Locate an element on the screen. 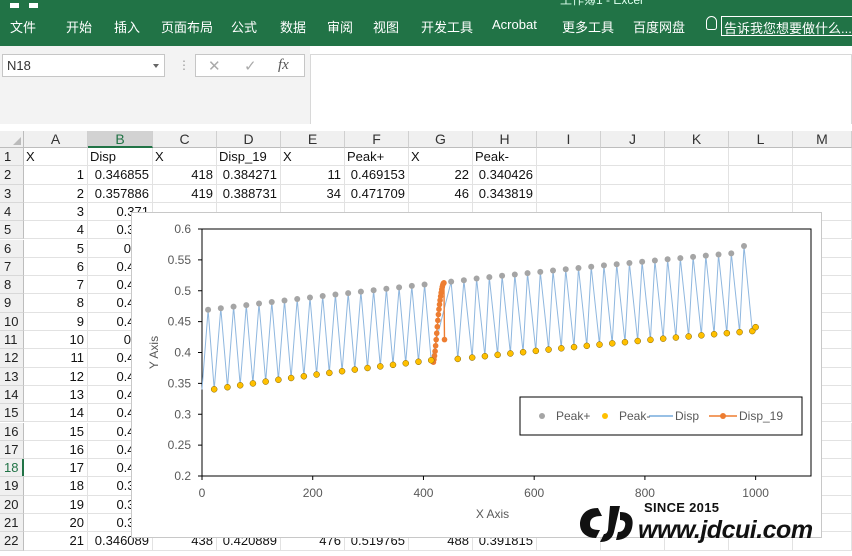 Image resolution: width=852 pixels, height=556 pixels. tab-7: 视图 is located at coordinates (386, 26).